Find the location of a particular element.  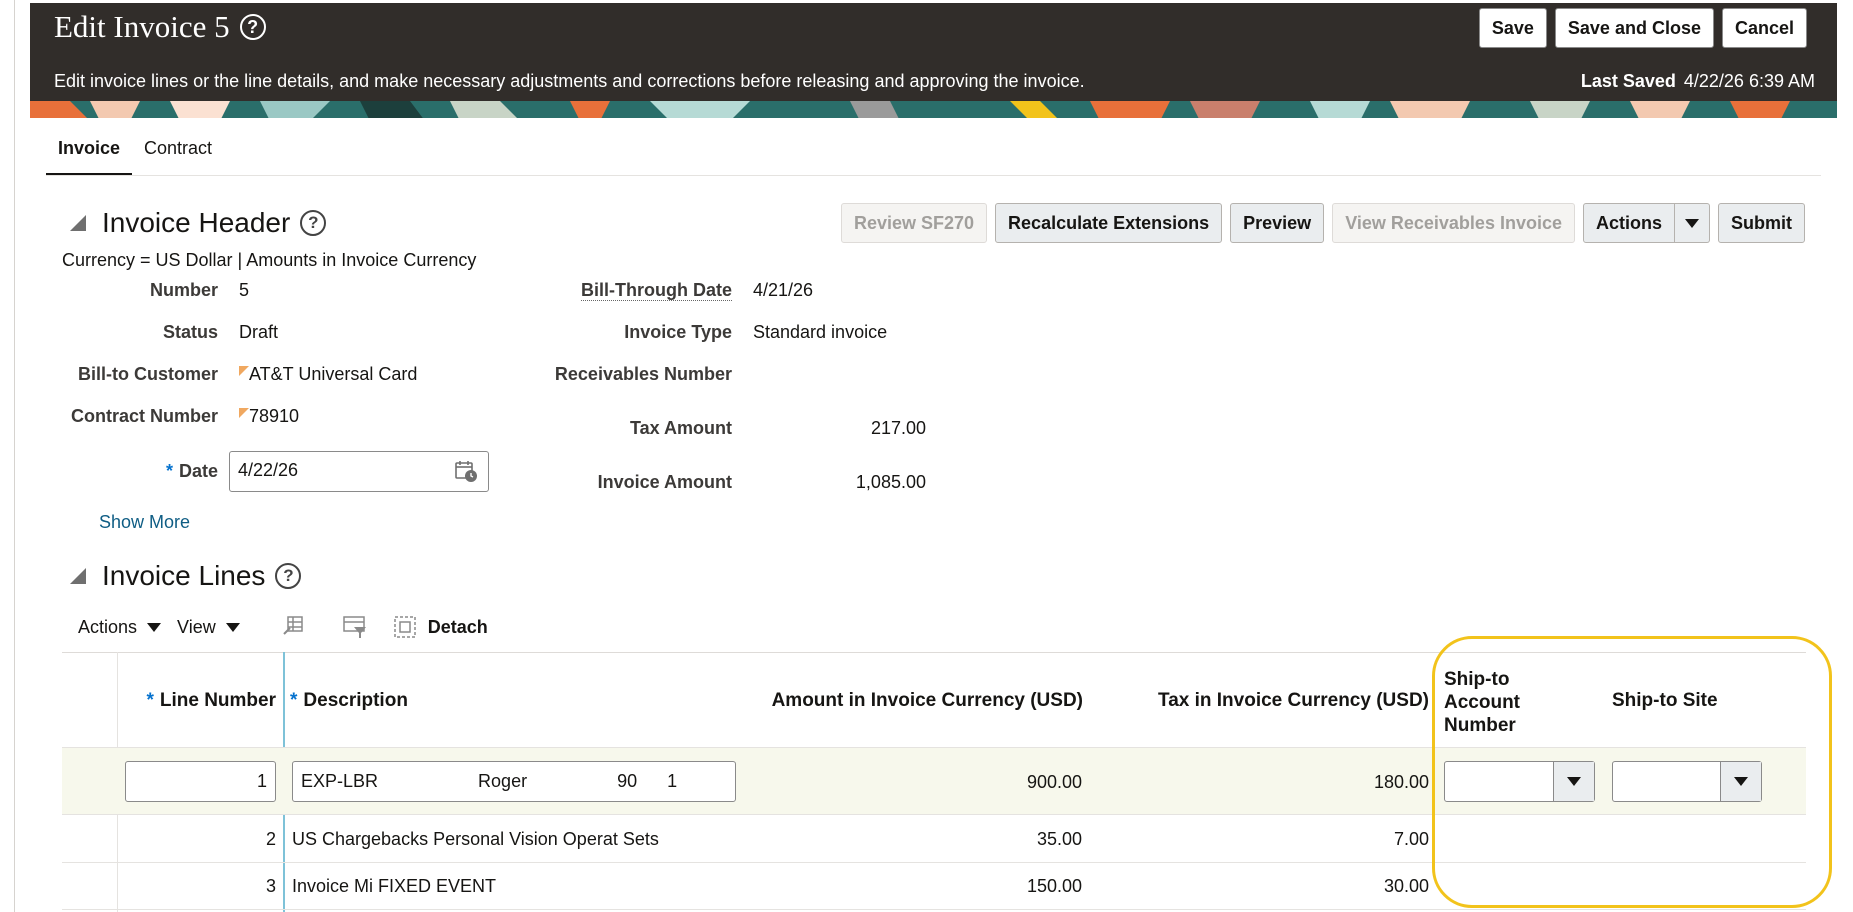

column-header-ship-to-site: Ship-to Site is located at coordinates (1665, 701).